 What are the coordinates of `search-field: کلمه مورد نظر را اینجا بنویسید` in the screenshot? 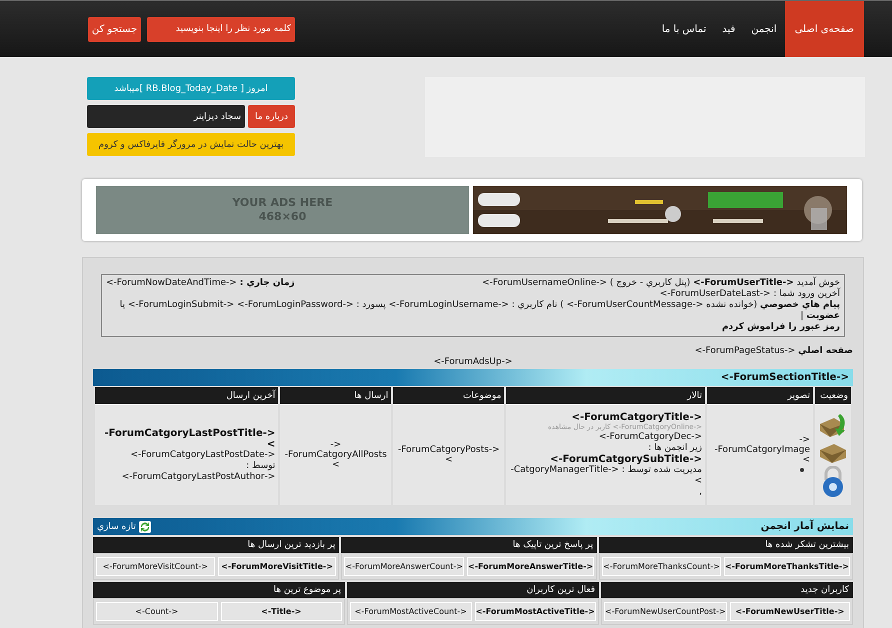 It's located at (221, 29).